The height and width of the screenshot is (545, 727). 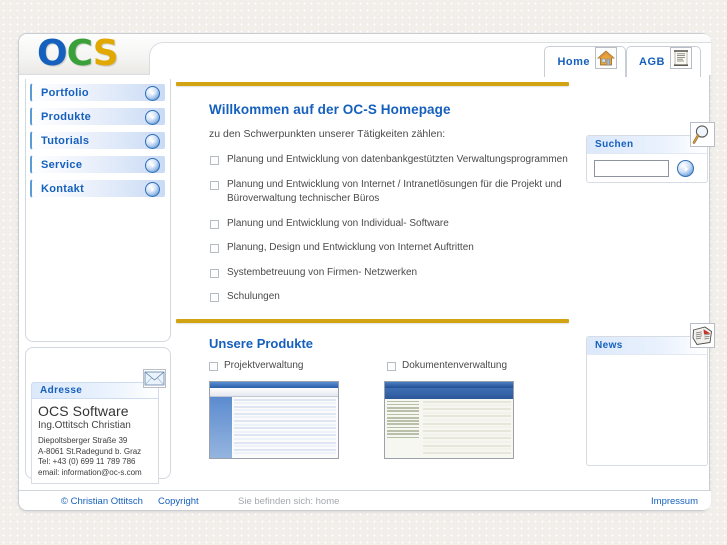 I want to click on thumb-tree, so click(x=403, y=428).